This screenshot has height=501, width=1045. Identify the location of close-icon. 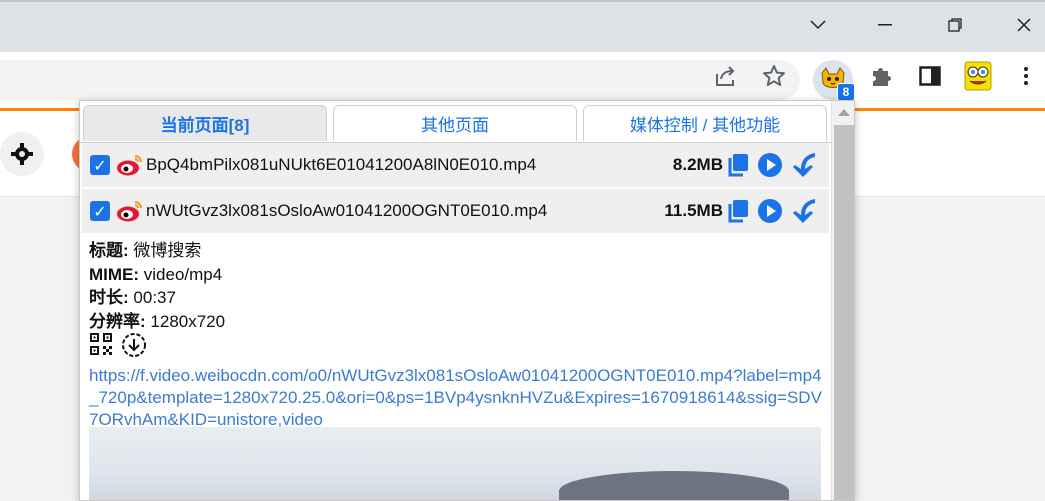
(1024, 25).